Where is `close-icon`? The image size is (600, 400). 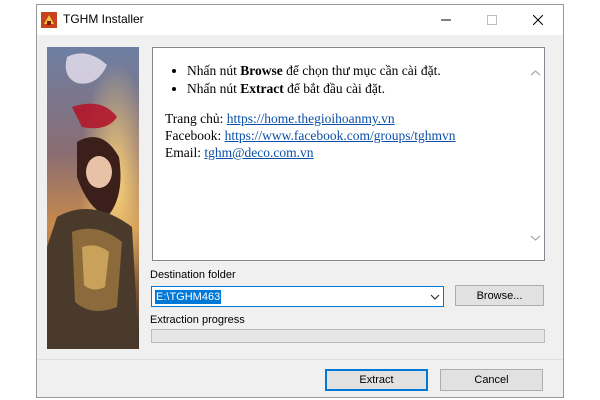 close-icon is located at coordinates (538, 20).